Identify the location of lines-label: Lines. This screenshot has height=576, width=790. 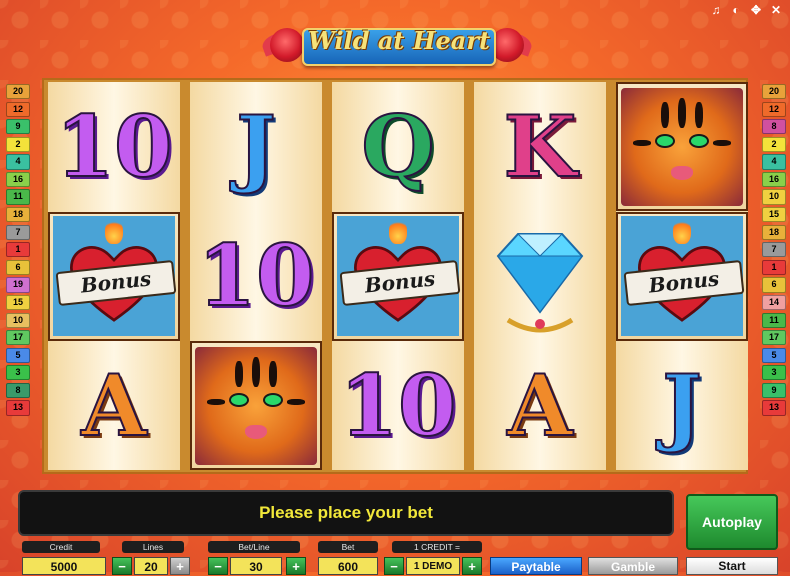
(153, 547).